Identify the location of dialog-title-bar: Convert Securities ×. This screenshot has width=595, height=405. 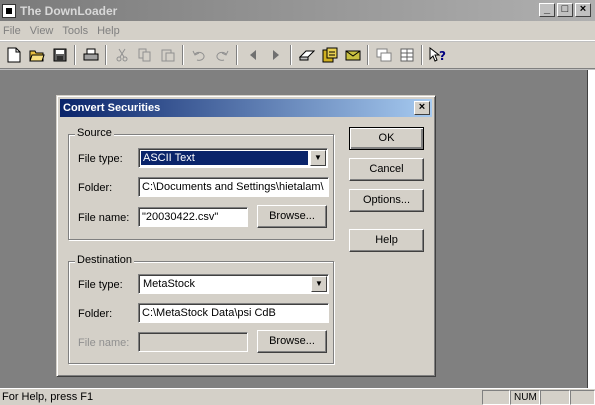
(246, 108).